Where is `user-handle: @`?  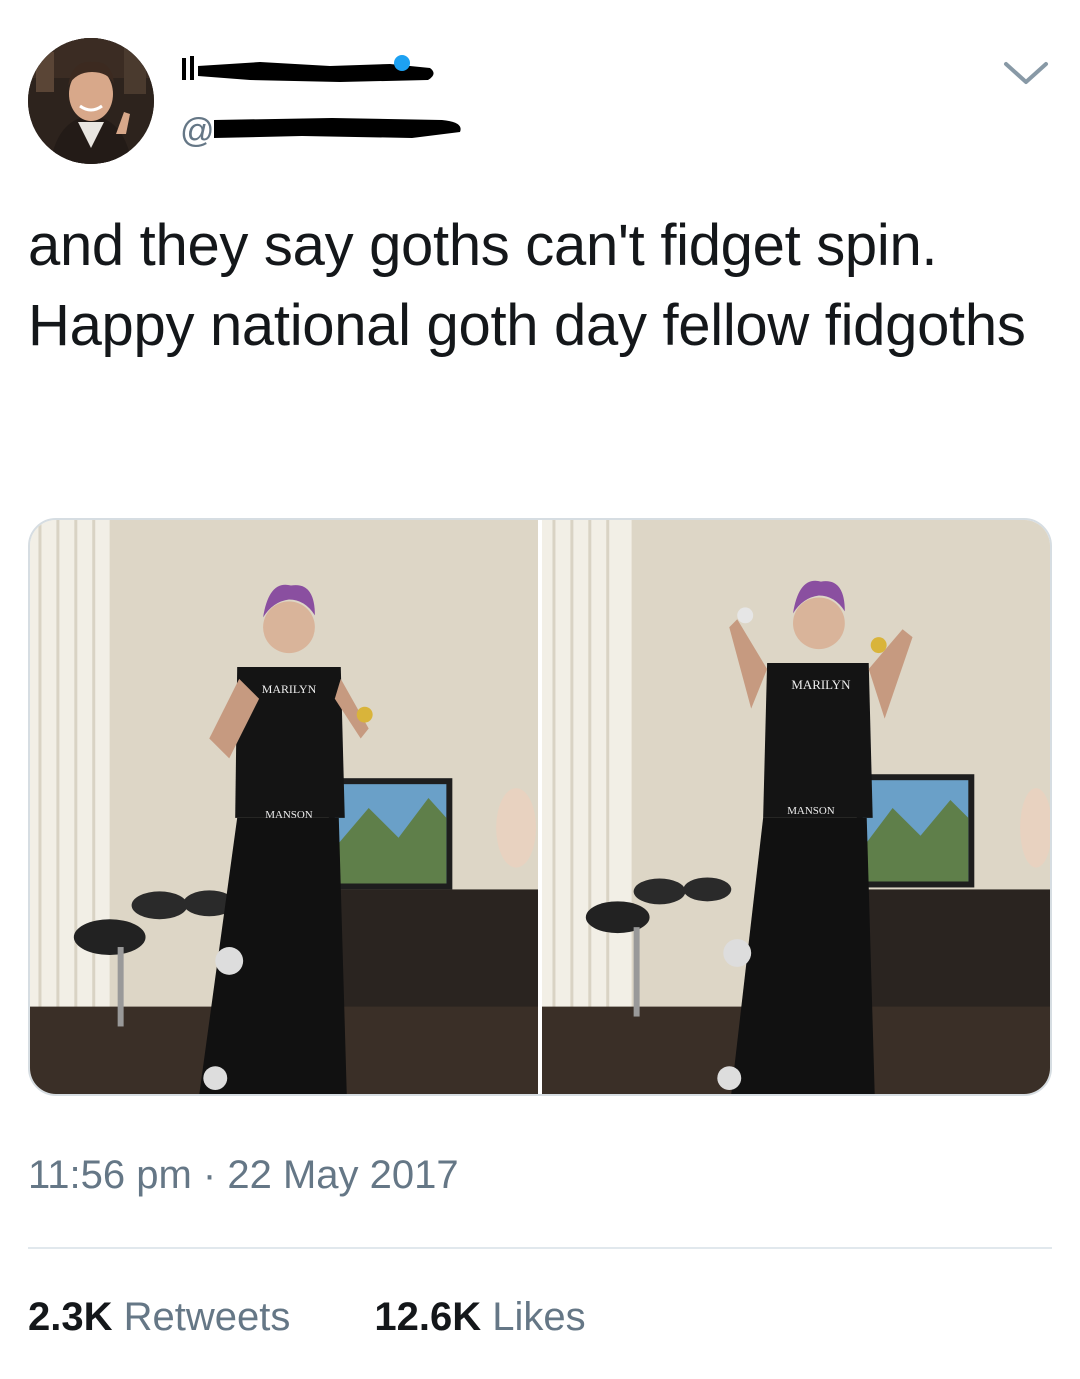 user-handle: @ is located at coordinates (197, 131).